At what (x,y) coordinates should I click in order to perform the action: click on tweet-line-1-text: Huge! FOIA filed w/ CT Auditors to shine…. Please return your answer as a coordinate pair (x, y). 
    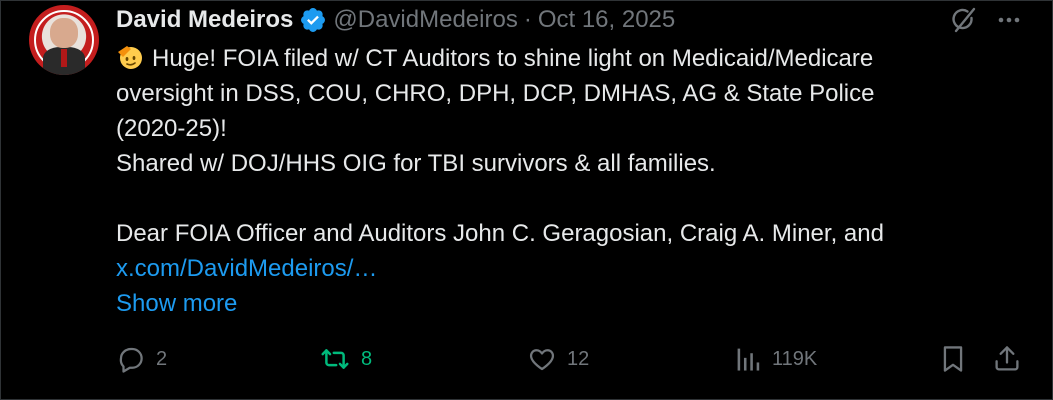
    Looking at the image, I should click on (513, 58).